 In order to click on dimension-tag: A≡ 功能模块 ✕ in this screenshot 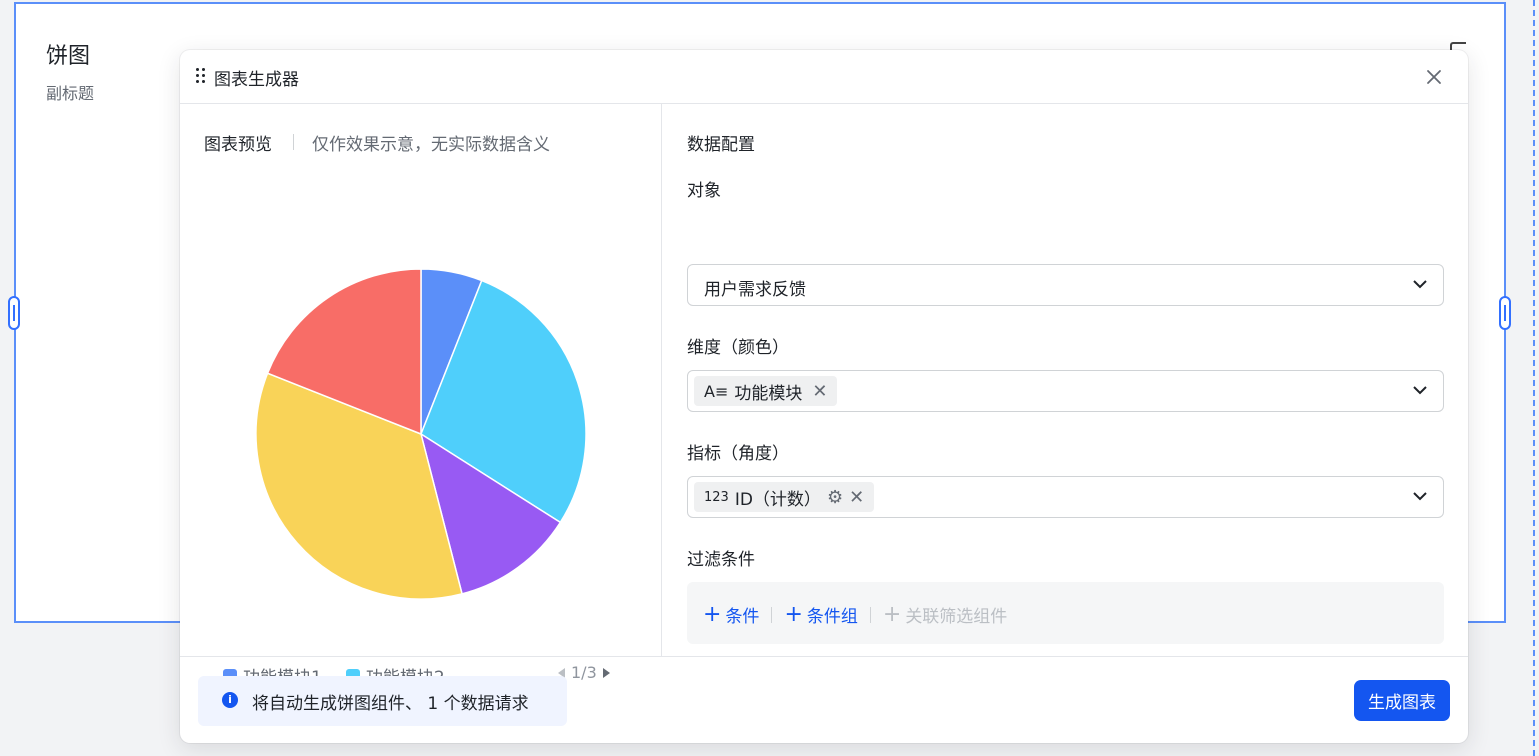, I will do `click(766, 391)`.